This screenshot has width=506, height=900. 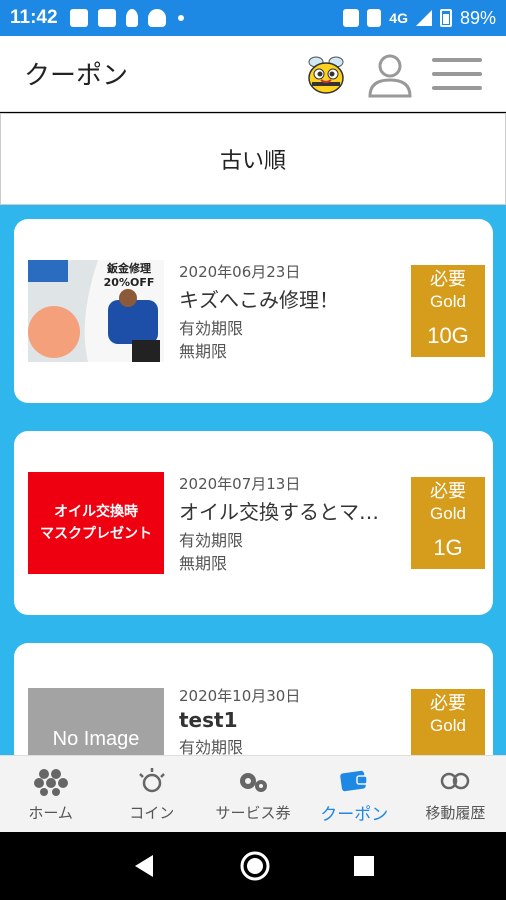 I want to click on signal-icon, so click(x=423, y=18).